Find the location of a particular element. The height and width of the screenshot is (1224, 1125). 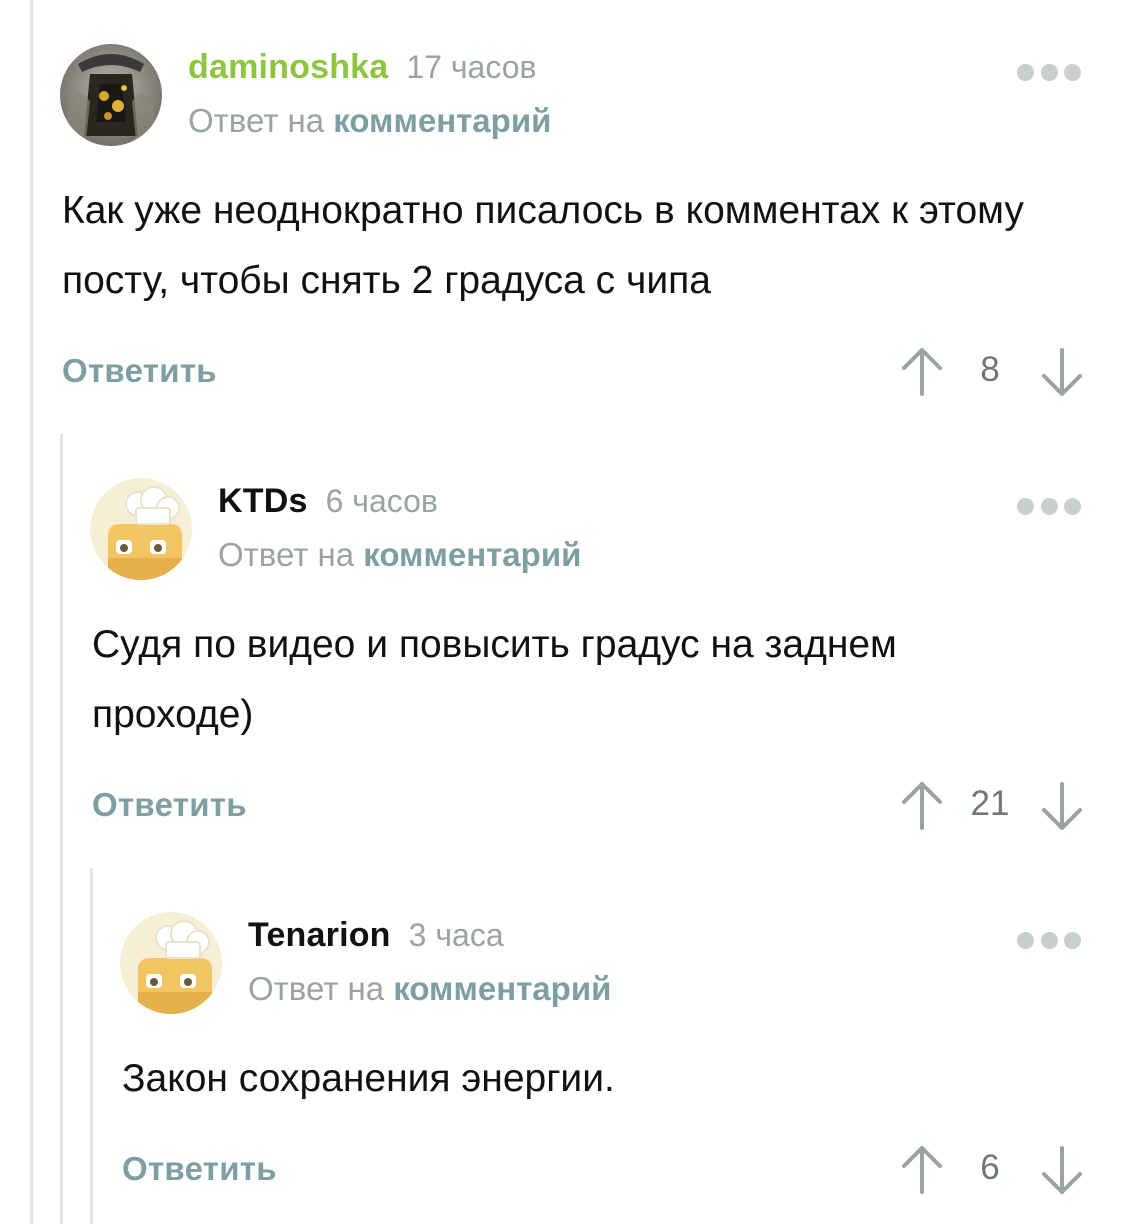

comment-header: daminoshka 17 часов is located at coordinates (362, 72).